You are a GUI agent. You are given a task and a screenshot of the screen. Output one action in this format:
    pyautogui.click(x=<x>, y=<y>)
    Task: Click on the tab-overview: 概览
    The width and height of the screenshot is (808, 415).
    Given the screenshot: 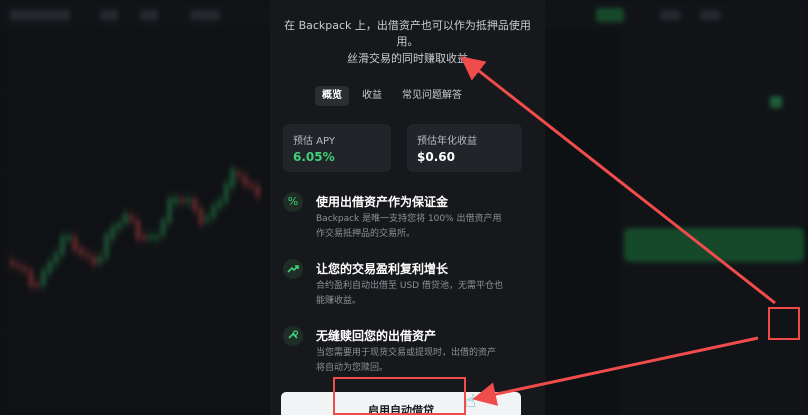 What is the action you would take?
    pyautogui.click(x=332, y=96)
    